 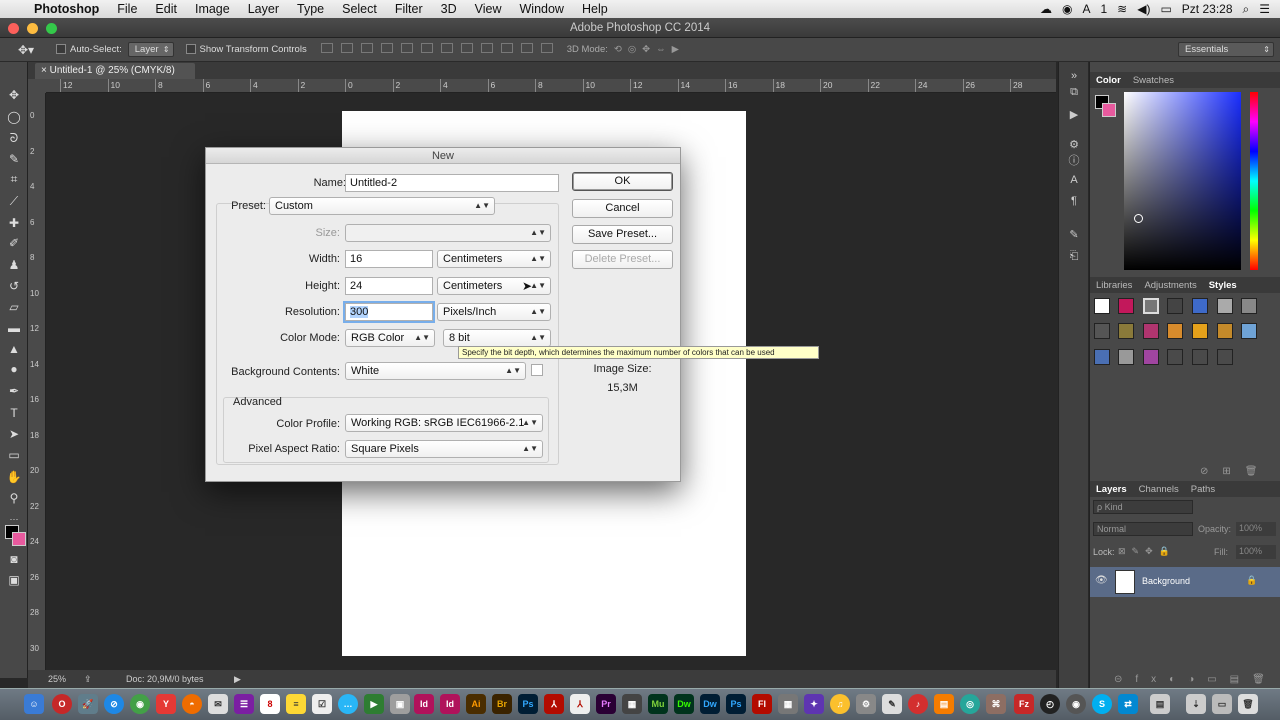 I want to click on color-profile-dropdown: Working RGB: sRGB IEC61966-2.1 ▲▼, so click(x=444, y=423).